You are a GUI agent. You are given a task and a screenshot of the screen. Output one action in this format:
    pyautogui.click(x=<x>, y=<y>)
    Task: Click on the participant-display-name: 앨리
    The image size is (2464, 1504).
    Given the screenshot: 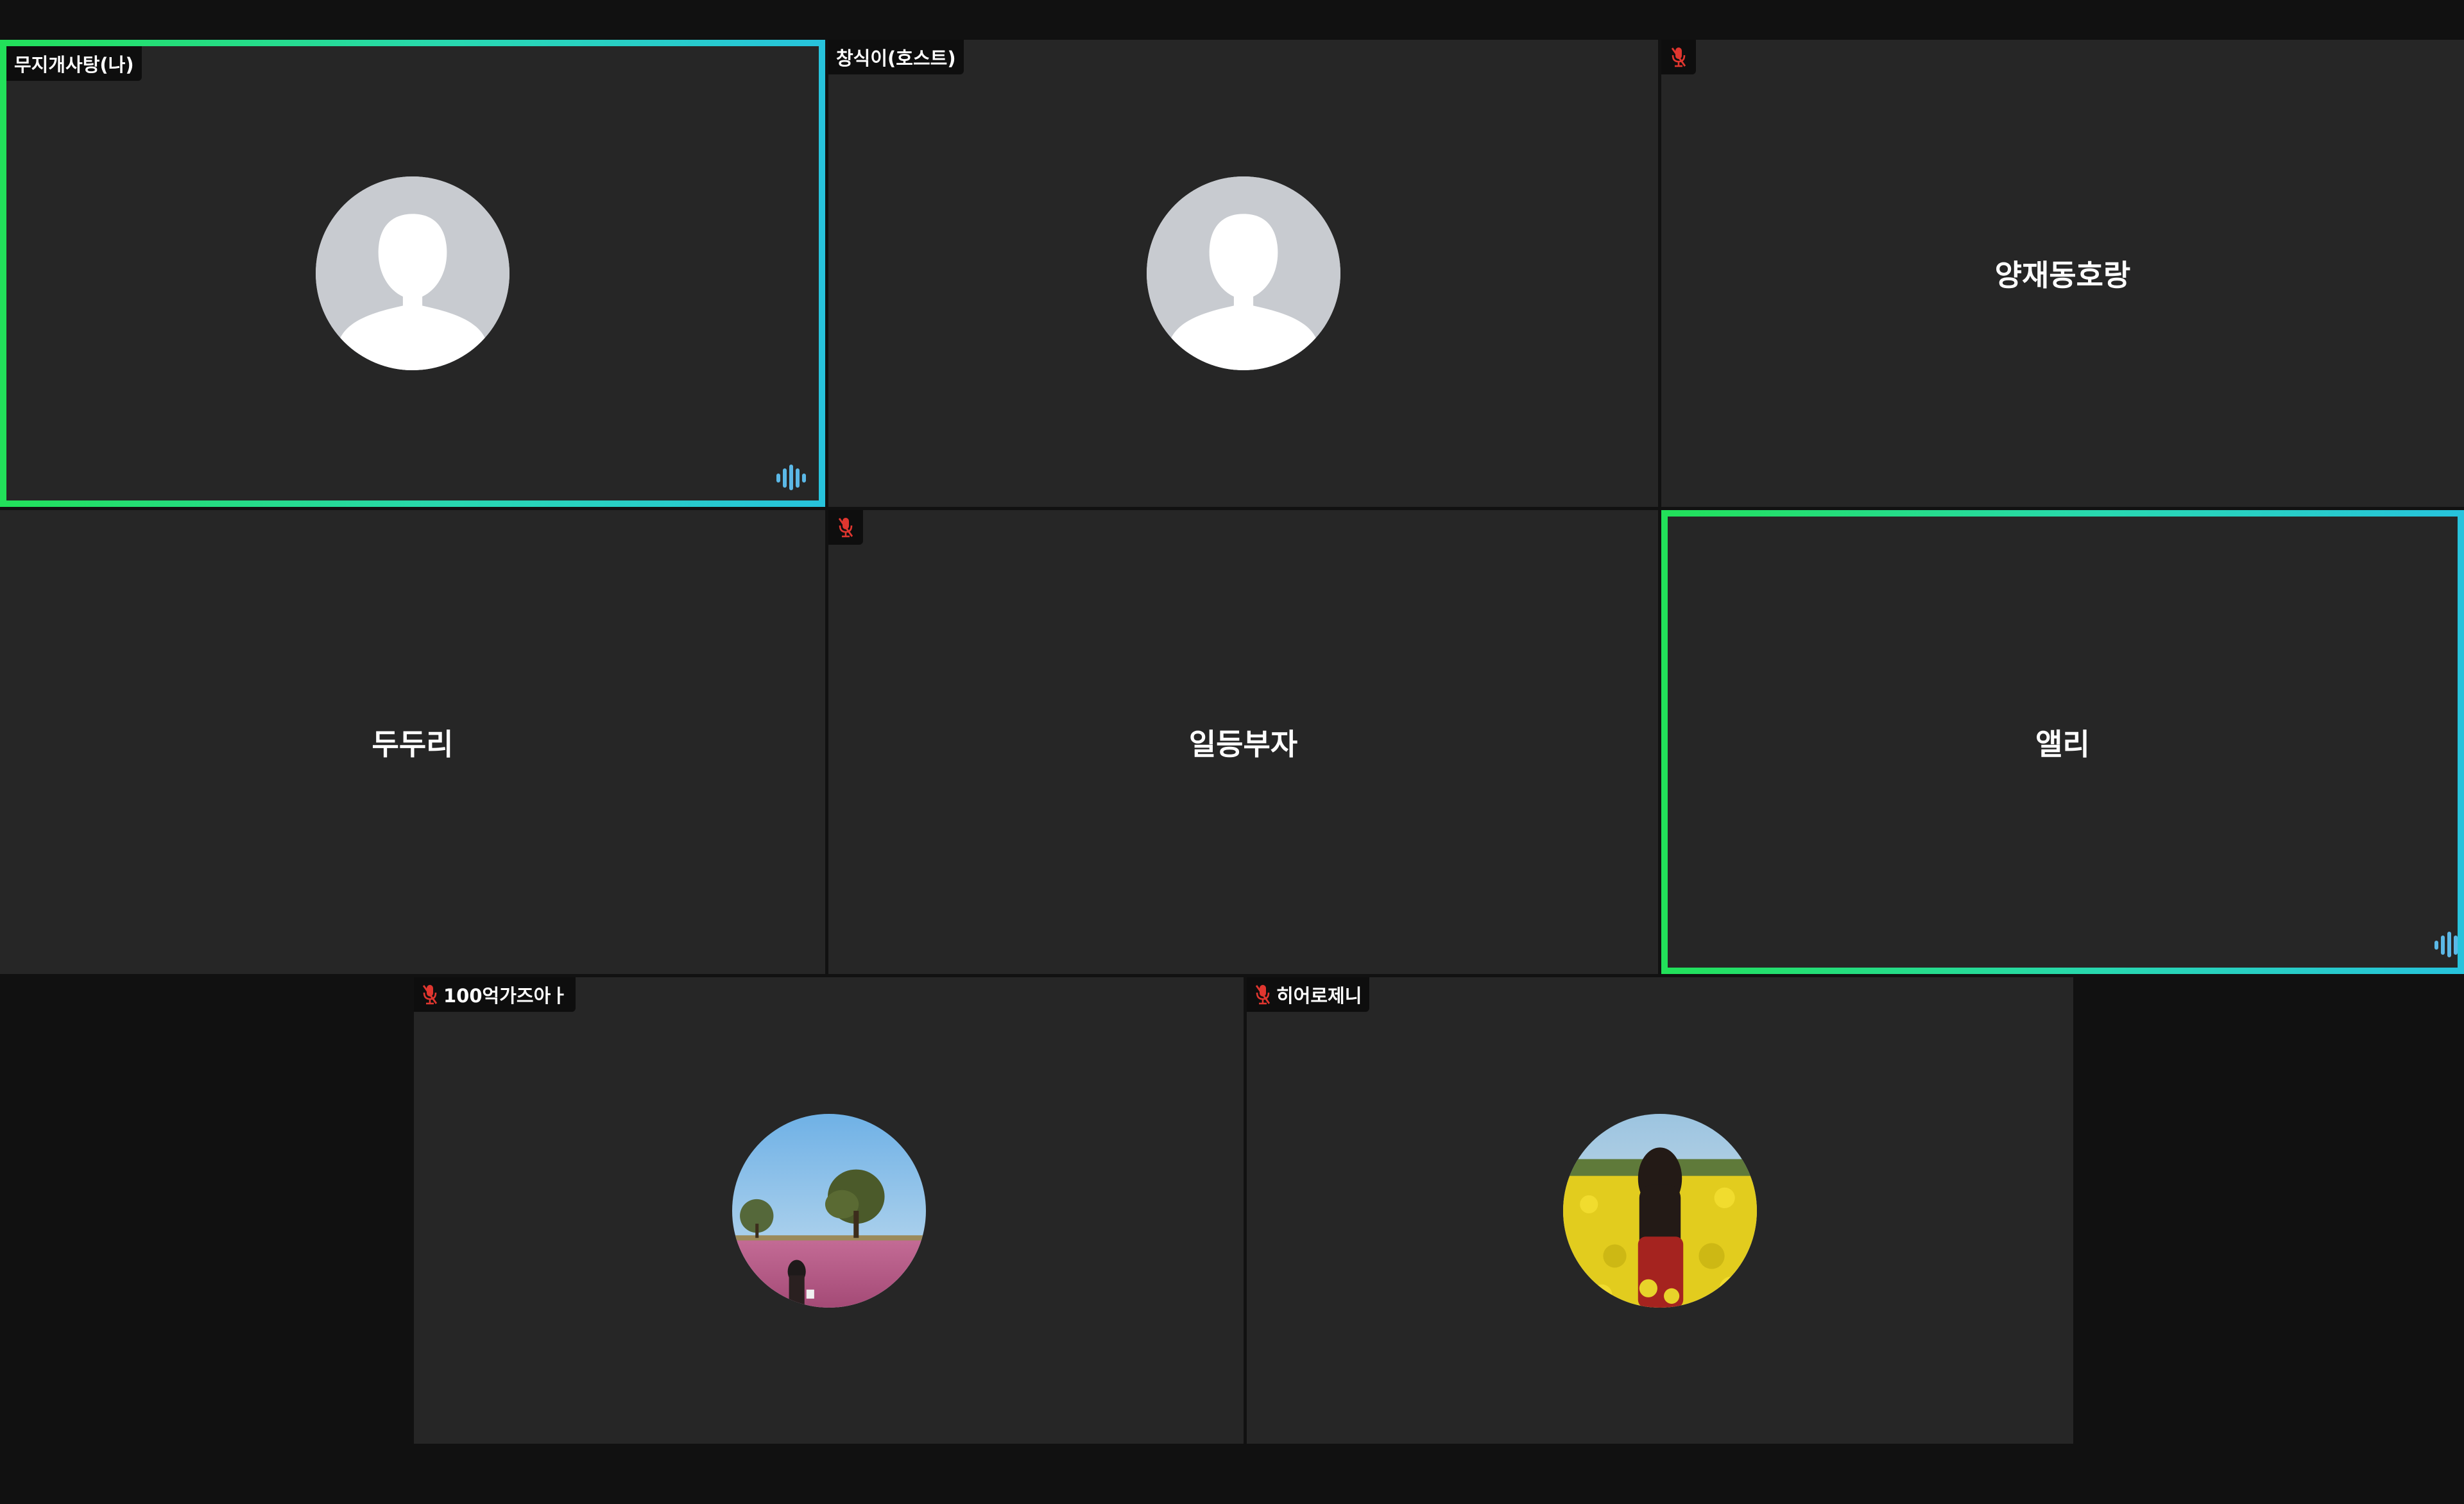 What is the action you would take?
    pyautogui.click(x=2062, y=744)
    